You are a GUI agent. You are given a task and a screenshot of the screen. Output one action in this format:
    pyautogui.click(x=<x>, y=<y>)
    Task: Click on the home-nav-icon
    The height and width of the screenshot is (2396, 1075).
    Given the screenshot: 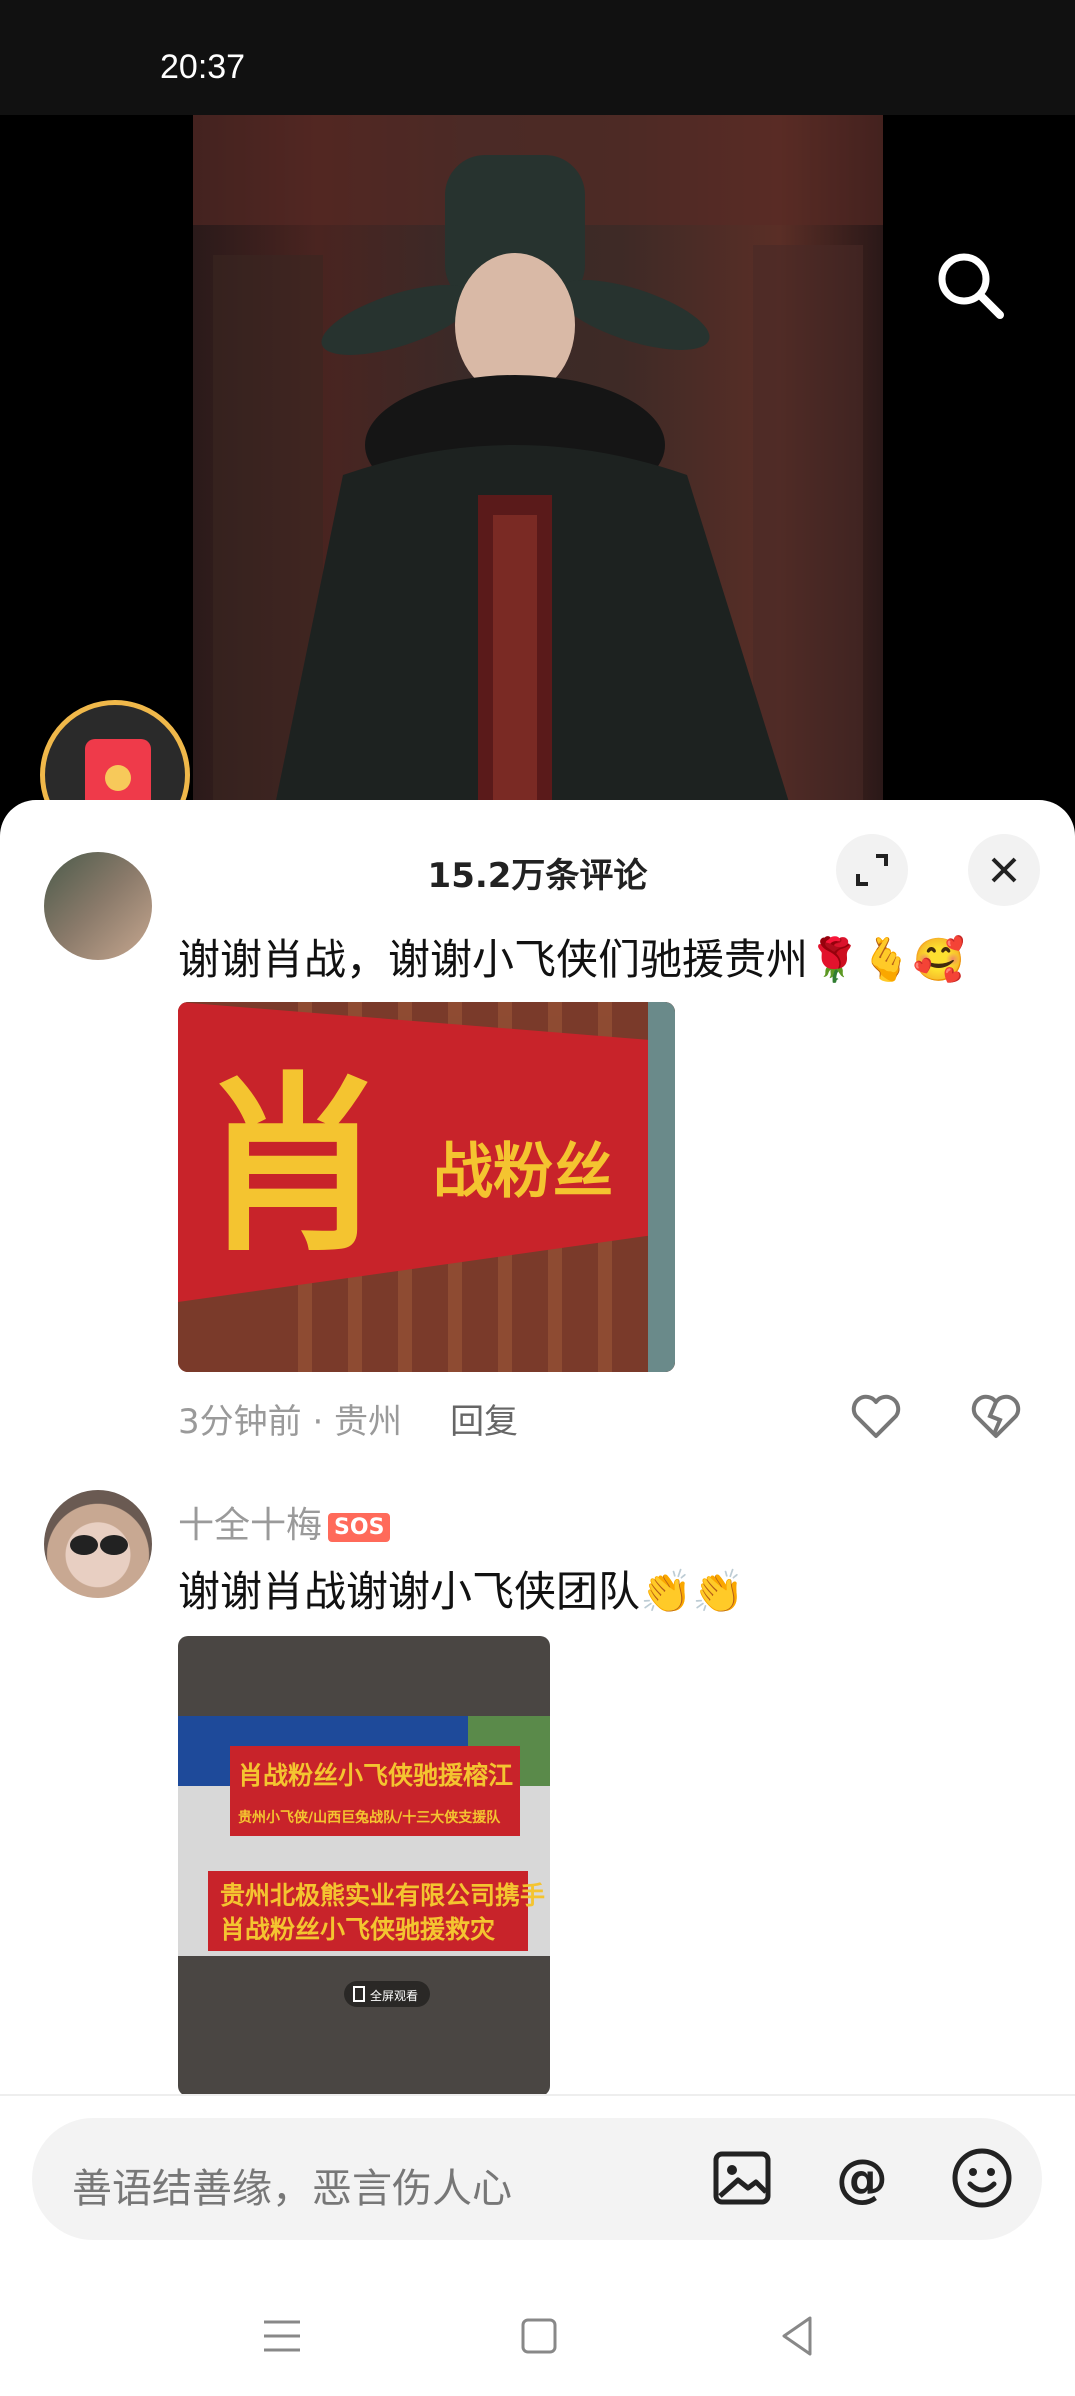 What is the action you would take?
    pyautogui.click(x=539, y=2336)
    